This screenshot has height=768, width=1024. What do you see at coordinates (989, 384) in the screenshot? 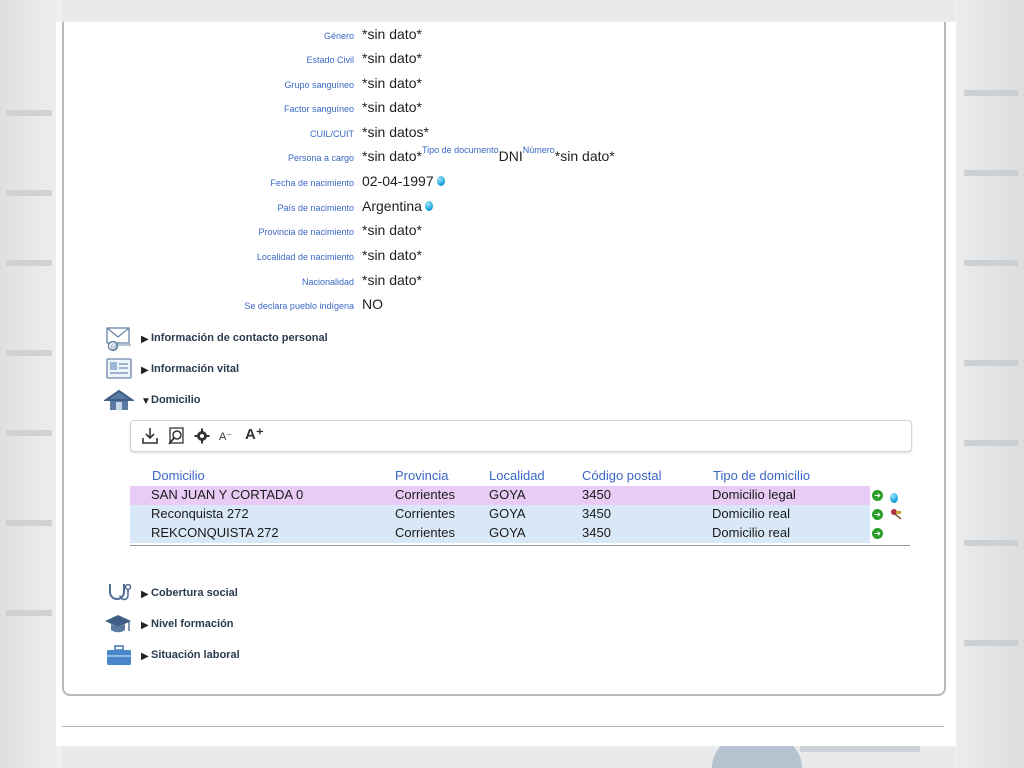
I see `background-right` at bounding box center [989, 384].